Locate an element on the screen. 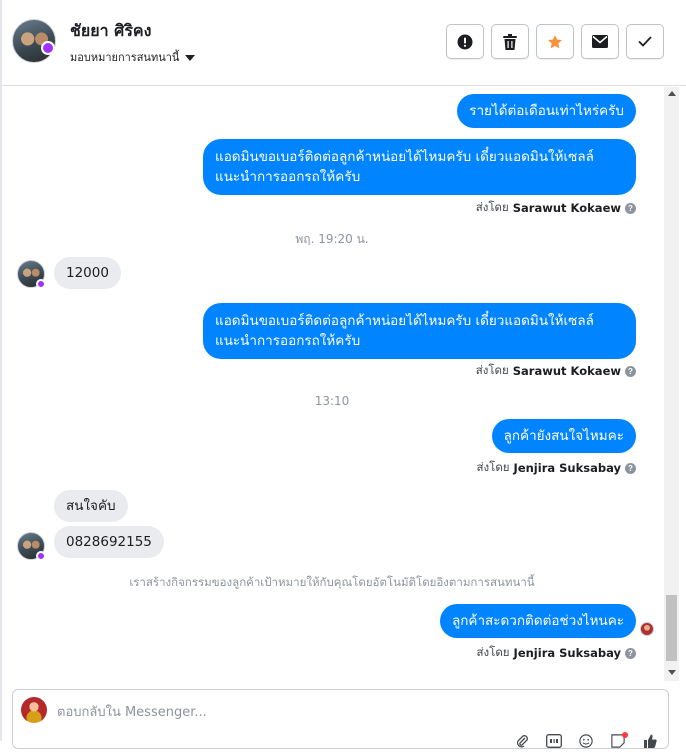 The image size is (686, 752). assign-conversation-dropdown: มอบหมายการสนทนานี้ is located at coordinates (133, 57).